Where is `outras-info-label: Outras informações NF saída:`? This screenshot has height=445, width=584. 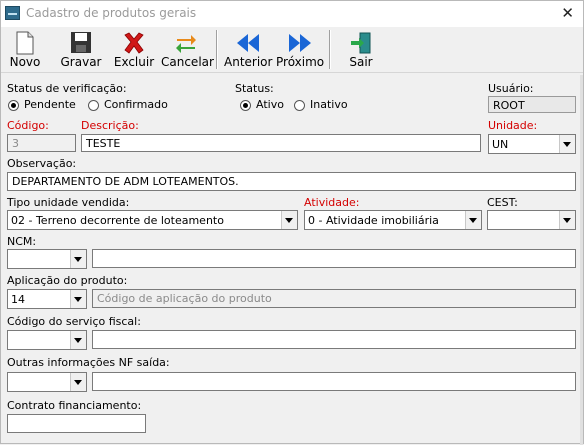 outras-info-label: Outras informações NF saída: is located at coordinates (88, 362).